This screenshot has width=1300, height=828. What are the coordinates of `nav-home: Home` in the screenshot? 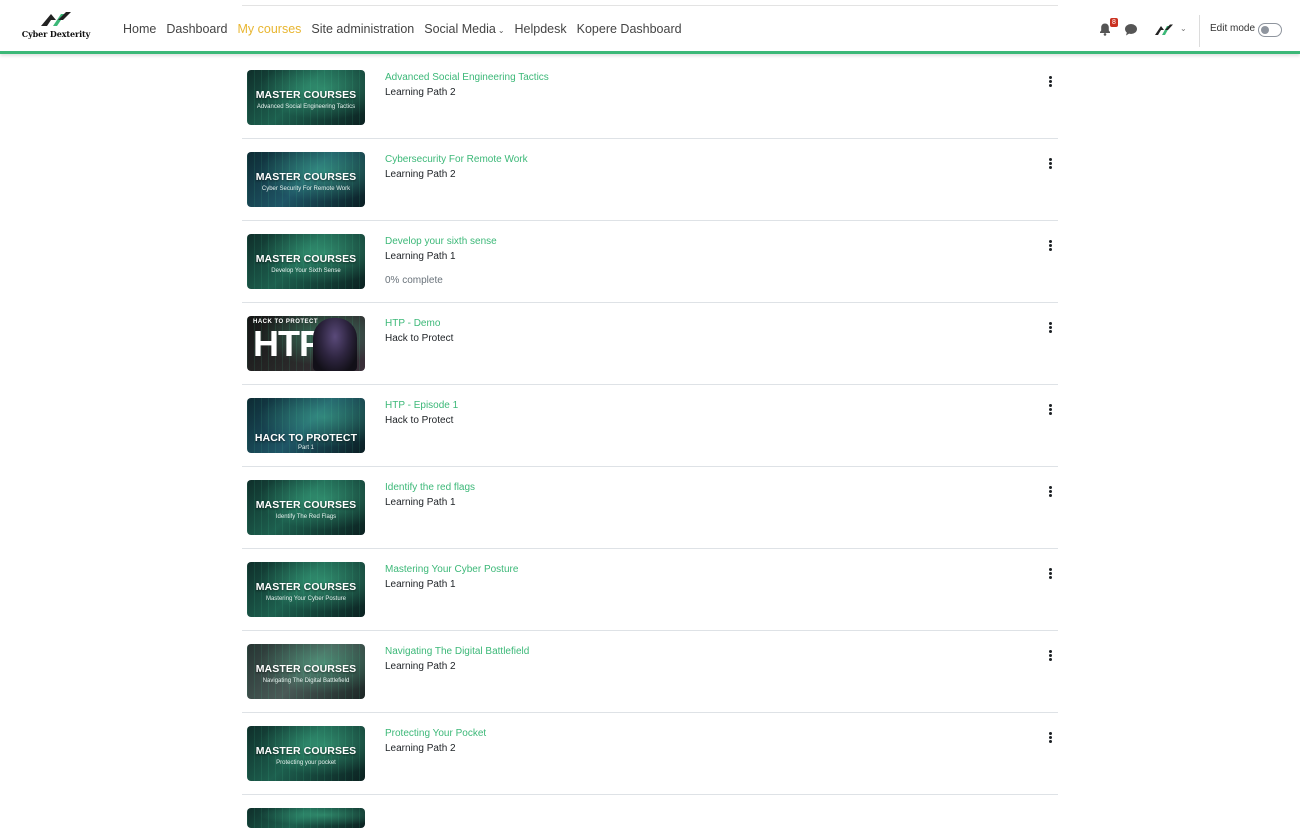 It's located at (139, 29).